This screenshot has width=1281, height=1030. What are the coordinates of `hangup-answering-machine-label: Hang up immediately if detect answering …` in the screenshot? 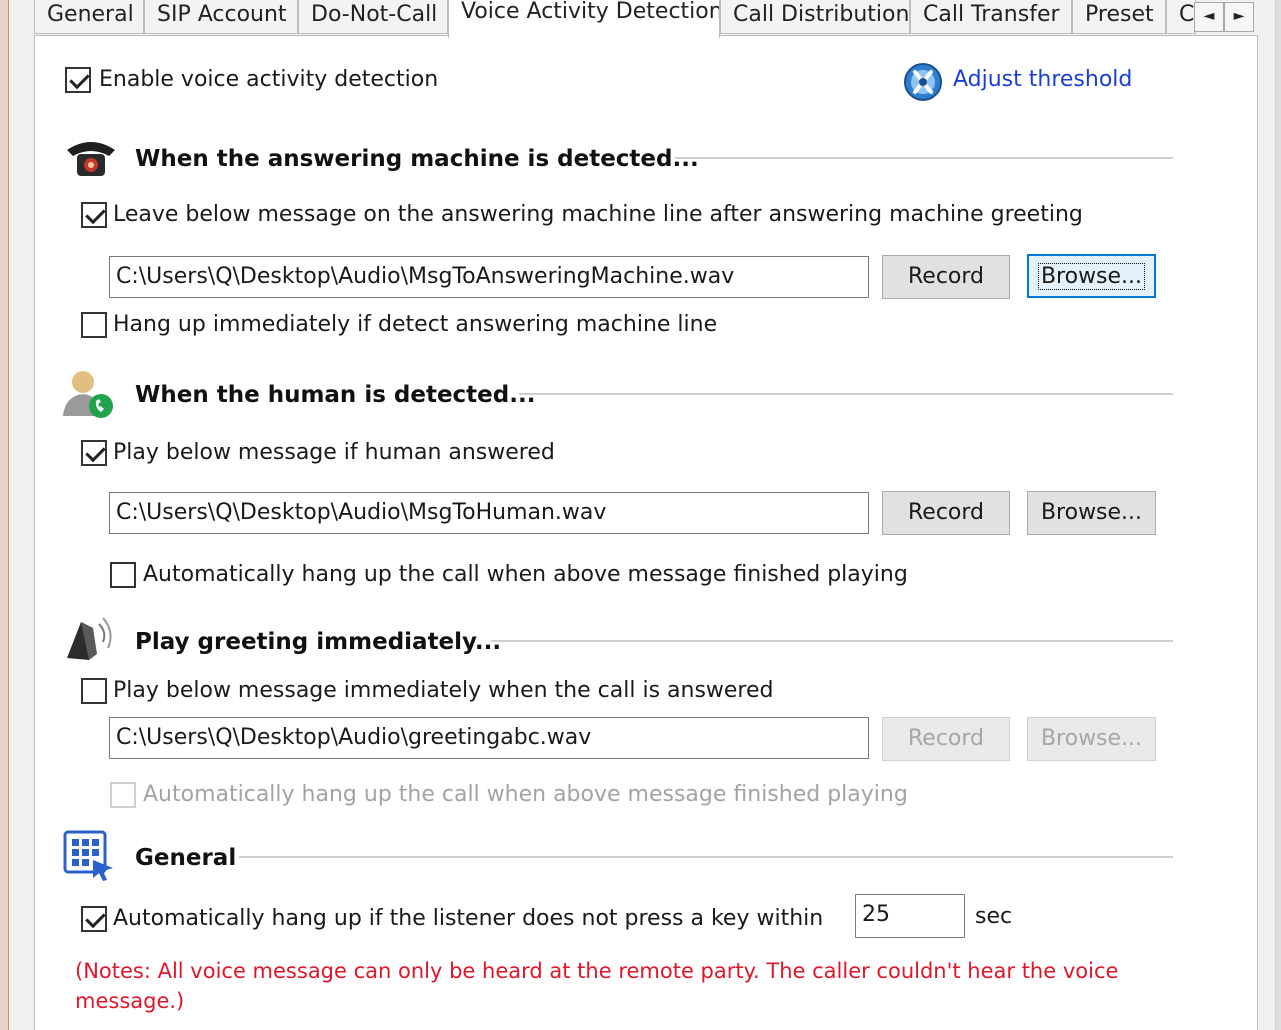 It's located at (415, 324).